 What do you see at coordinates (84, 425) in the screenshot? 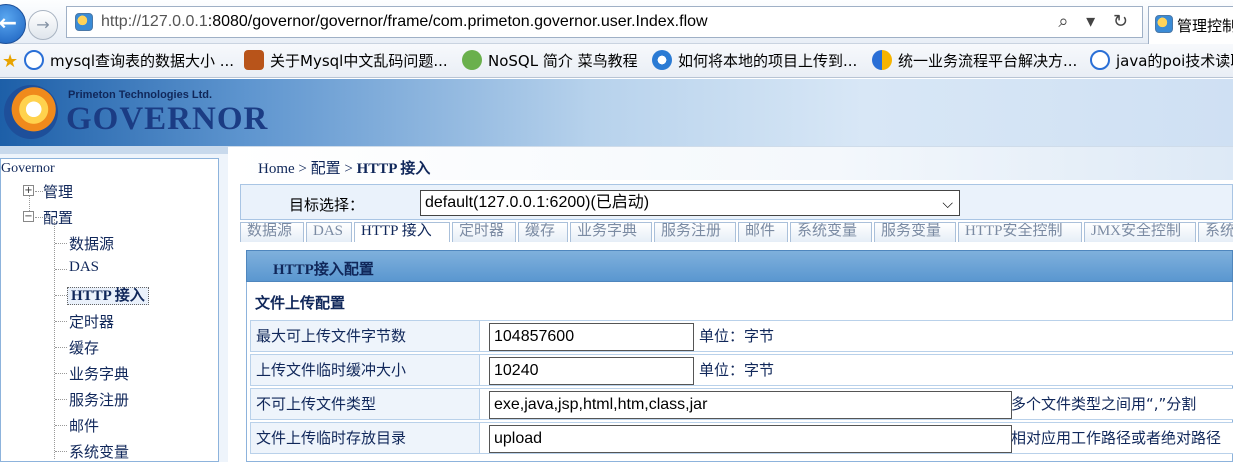
I see `tree-leaf-mail: 邮件` at bounding box center [84, 425].